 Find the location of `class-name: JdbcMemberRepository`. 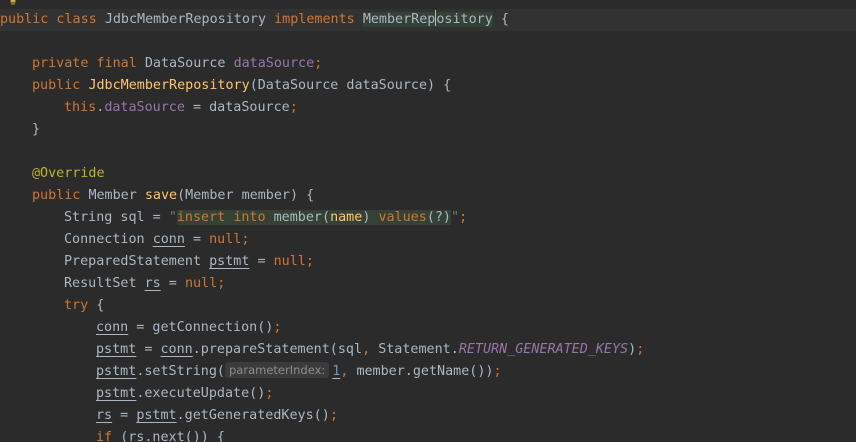

class-name: JdbcMemberRepository is located at coordinates (185, 19).